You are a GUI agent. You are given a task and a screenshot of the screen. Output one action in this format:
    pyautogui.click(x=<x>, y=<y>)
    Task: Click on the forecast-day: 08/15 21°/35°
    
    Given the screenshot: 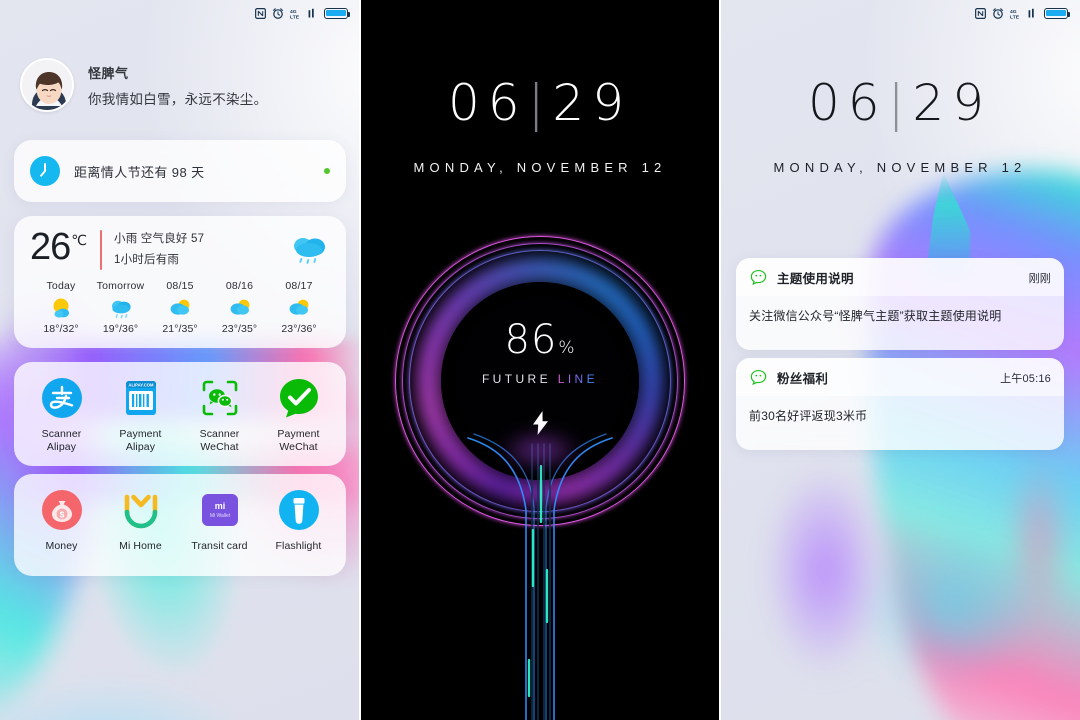 What is the action you would take?
    pyautogui.click(x=180, y=307)
    